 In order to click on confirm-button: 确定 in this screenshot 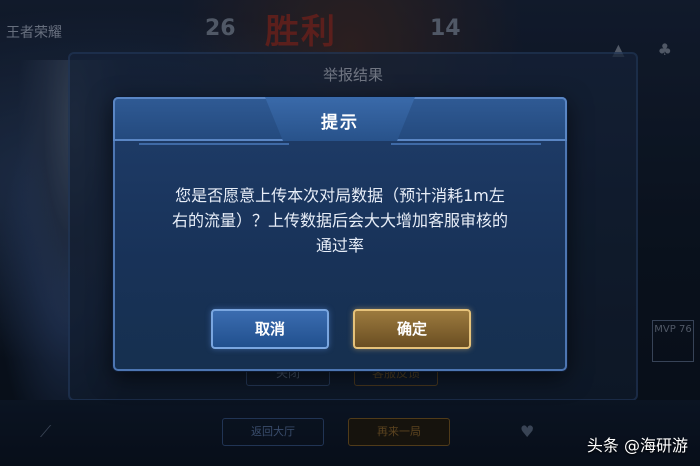, I will do `click(412, 329)`.